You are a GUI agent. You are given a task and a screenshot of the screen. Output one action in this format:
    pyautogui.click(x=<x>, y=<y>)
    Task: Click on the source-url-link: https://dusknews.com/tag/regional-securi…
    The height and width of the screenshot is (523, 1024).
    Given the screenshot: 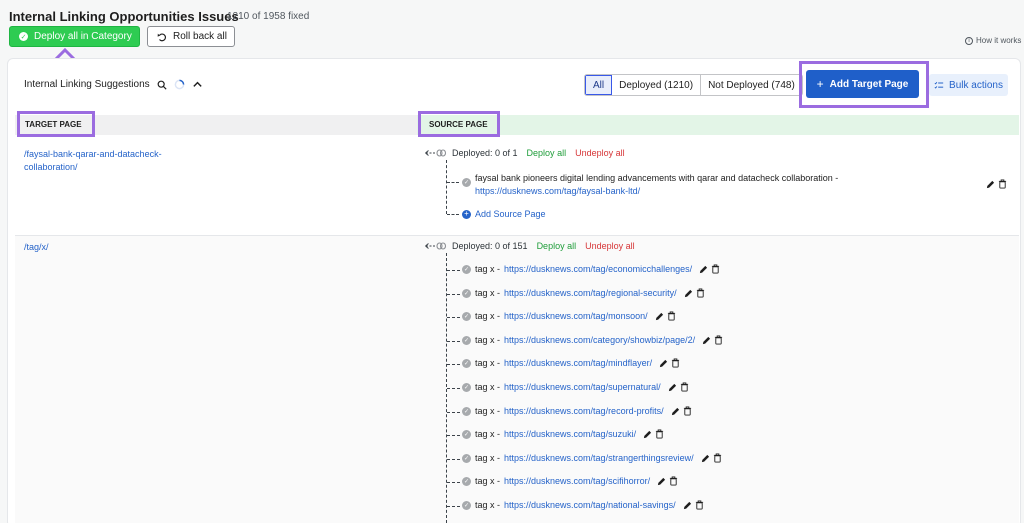 What is the action you would take?
    pyautogui.click(x=590, y=293)
    